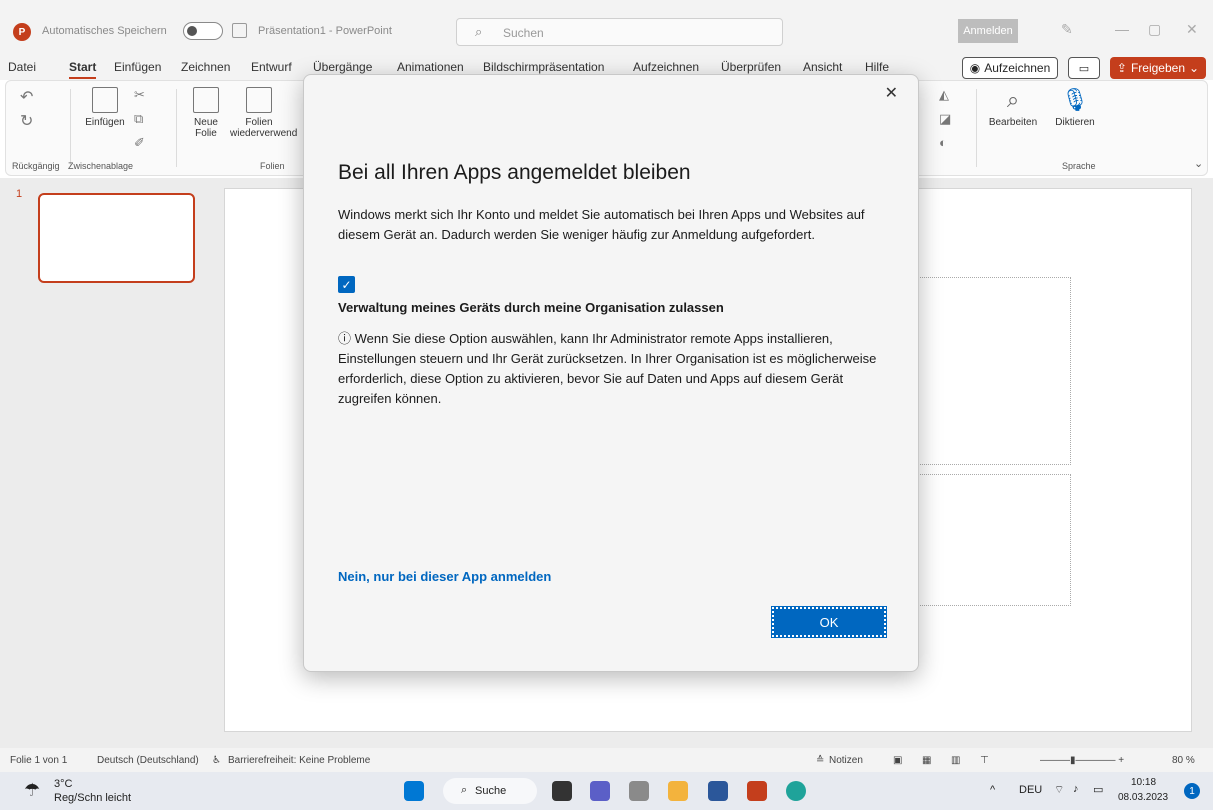  I want to click on tab-aufzeichnen: Aufzeichnen, so click(666, 67).